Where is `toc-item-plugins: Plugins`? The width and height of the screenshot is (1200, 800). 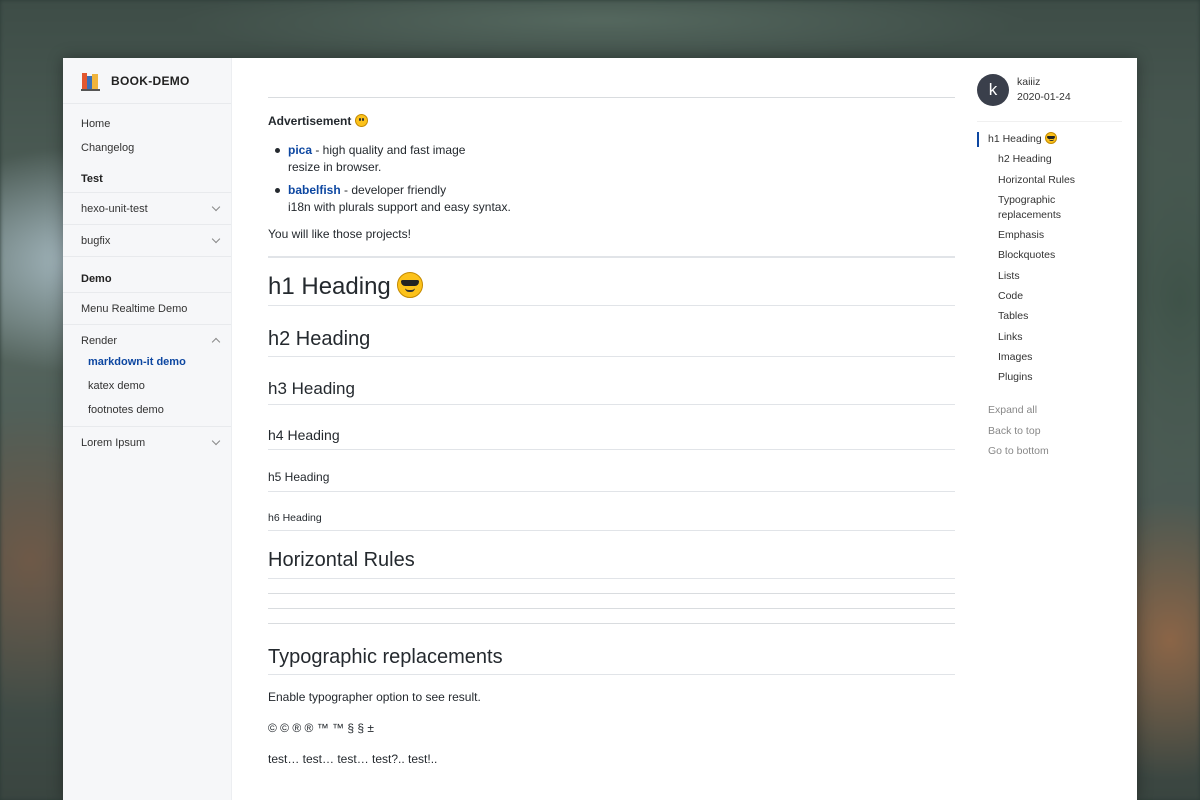 toc-item-plugins: Plugins is located at coordinates (1049, 377).